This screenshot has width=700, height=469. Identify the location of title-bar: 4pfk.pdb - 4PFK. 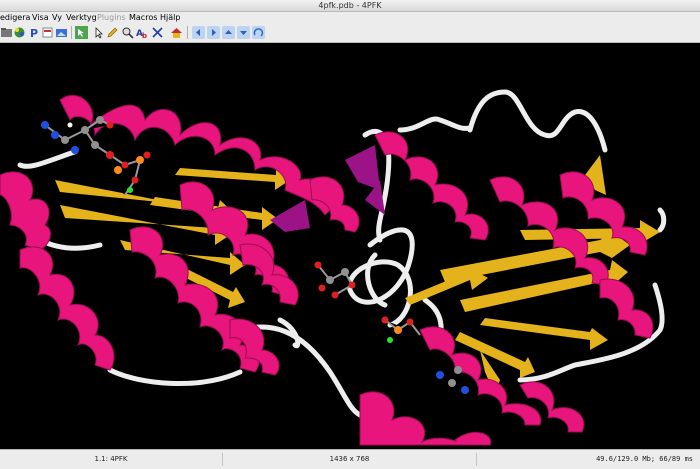
(350, 6).